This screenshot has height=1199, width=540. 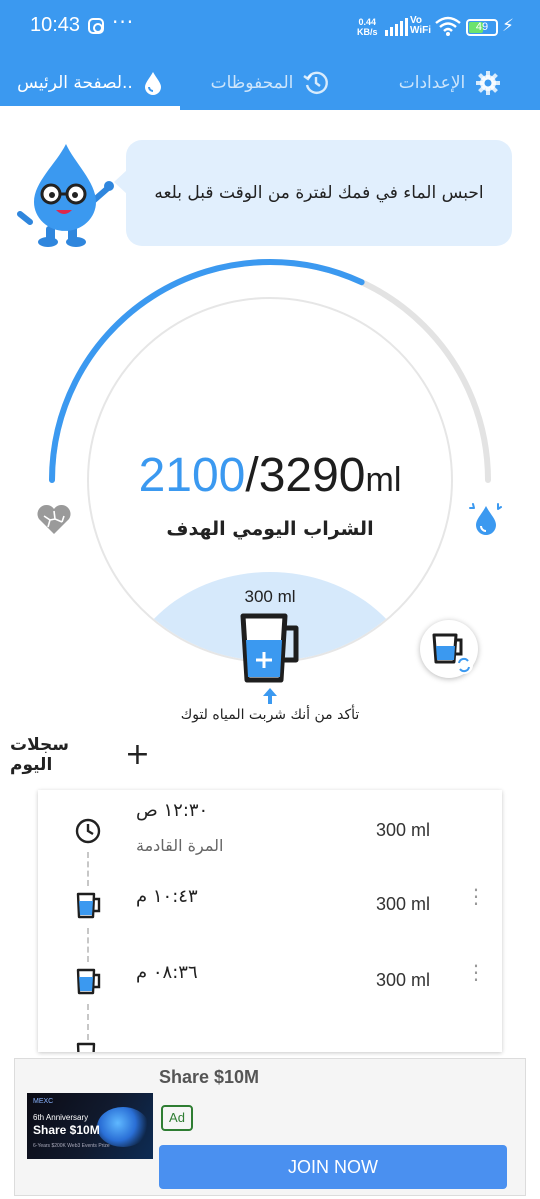 I want to click on ad-title: Share $10M, so click(x=209, y=1077).